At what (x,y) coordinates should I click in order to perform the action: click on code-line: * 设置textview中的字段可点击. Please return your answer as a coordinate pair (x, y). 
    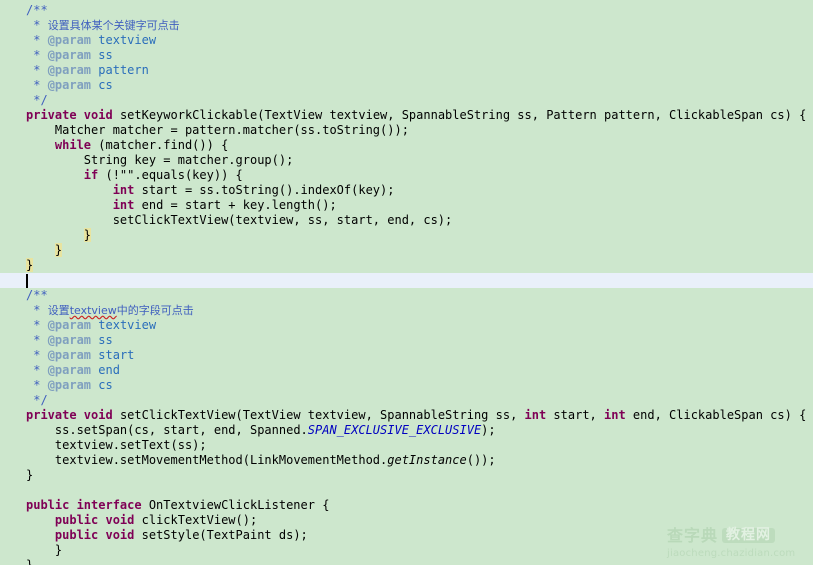
    Looking at the image, I should click on (406, 310).